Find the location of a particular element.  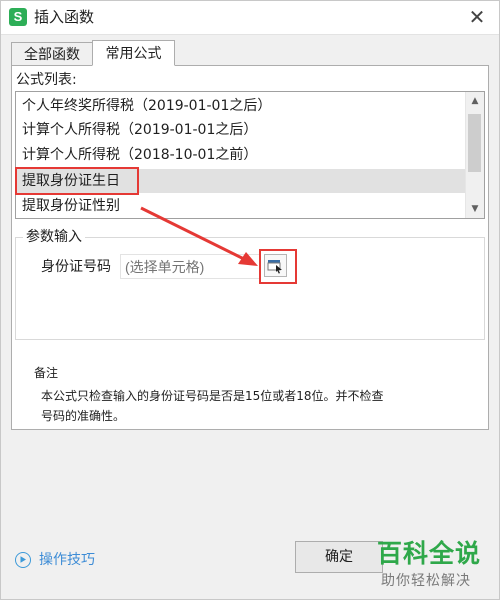

dialog-title: 插入函数 is located at coordinates (64, 17).